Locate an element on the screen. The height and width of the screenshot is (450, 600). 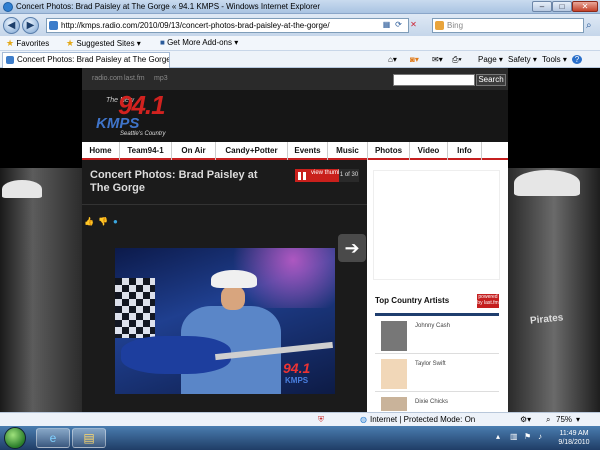
next-arrow-icon: ➔ is located at coordinates (352, 248).